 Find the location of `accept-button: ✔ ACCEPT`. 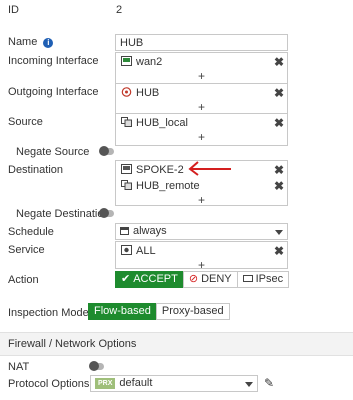

accept-button: ✔ ACCEPT is located at coordinates (149, 279).